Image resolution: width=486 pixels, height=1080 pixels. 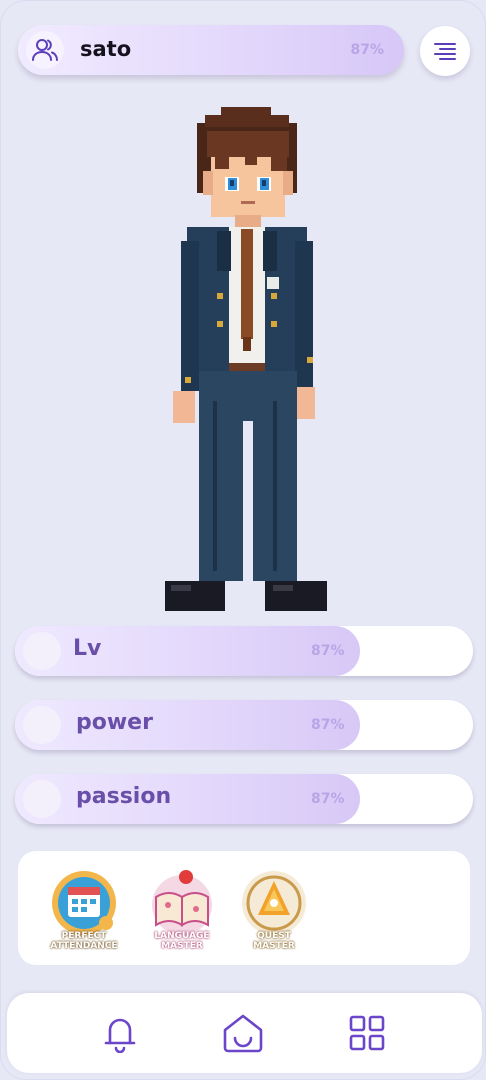 I want to click on badge-caption: LANGUAGE, so click(x=182, y=936).